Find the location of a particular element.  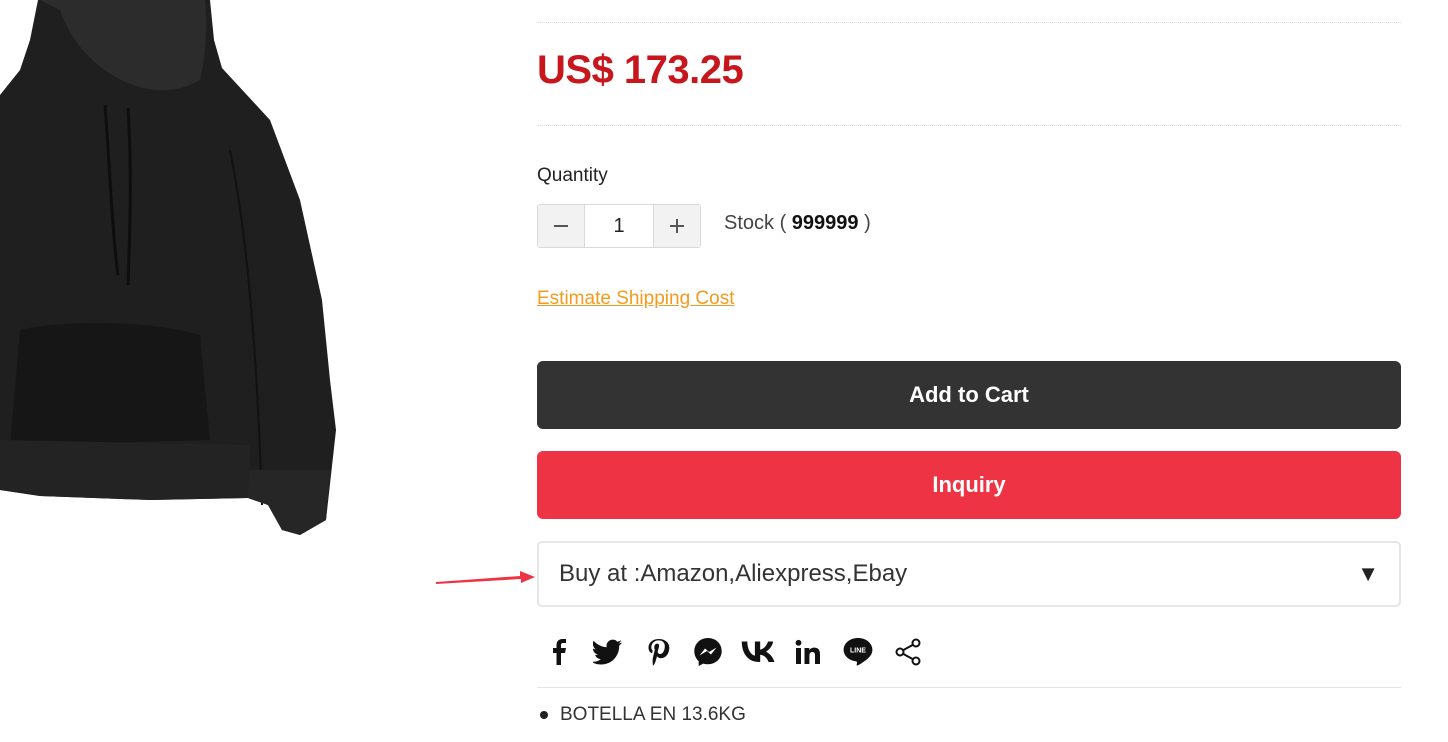

product-detail-list-item: BOTELLA EN 13.6KG is located at coordinates (643, 715).